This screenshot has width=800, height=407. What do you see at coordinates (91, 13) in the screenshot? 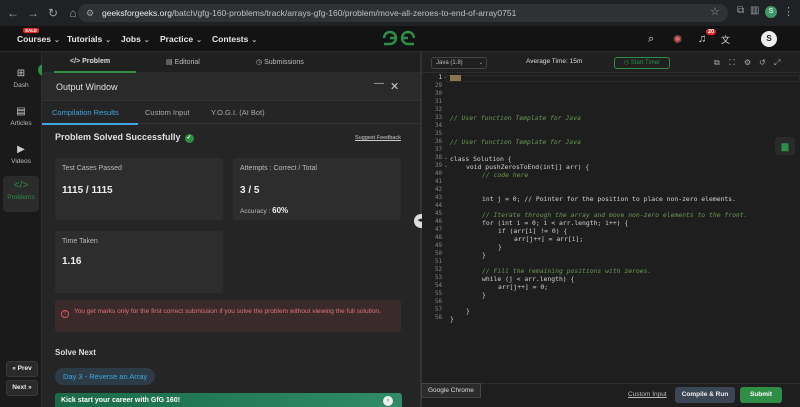
I see `site-info-icon: ⚙` at bounding box center [91, 13].